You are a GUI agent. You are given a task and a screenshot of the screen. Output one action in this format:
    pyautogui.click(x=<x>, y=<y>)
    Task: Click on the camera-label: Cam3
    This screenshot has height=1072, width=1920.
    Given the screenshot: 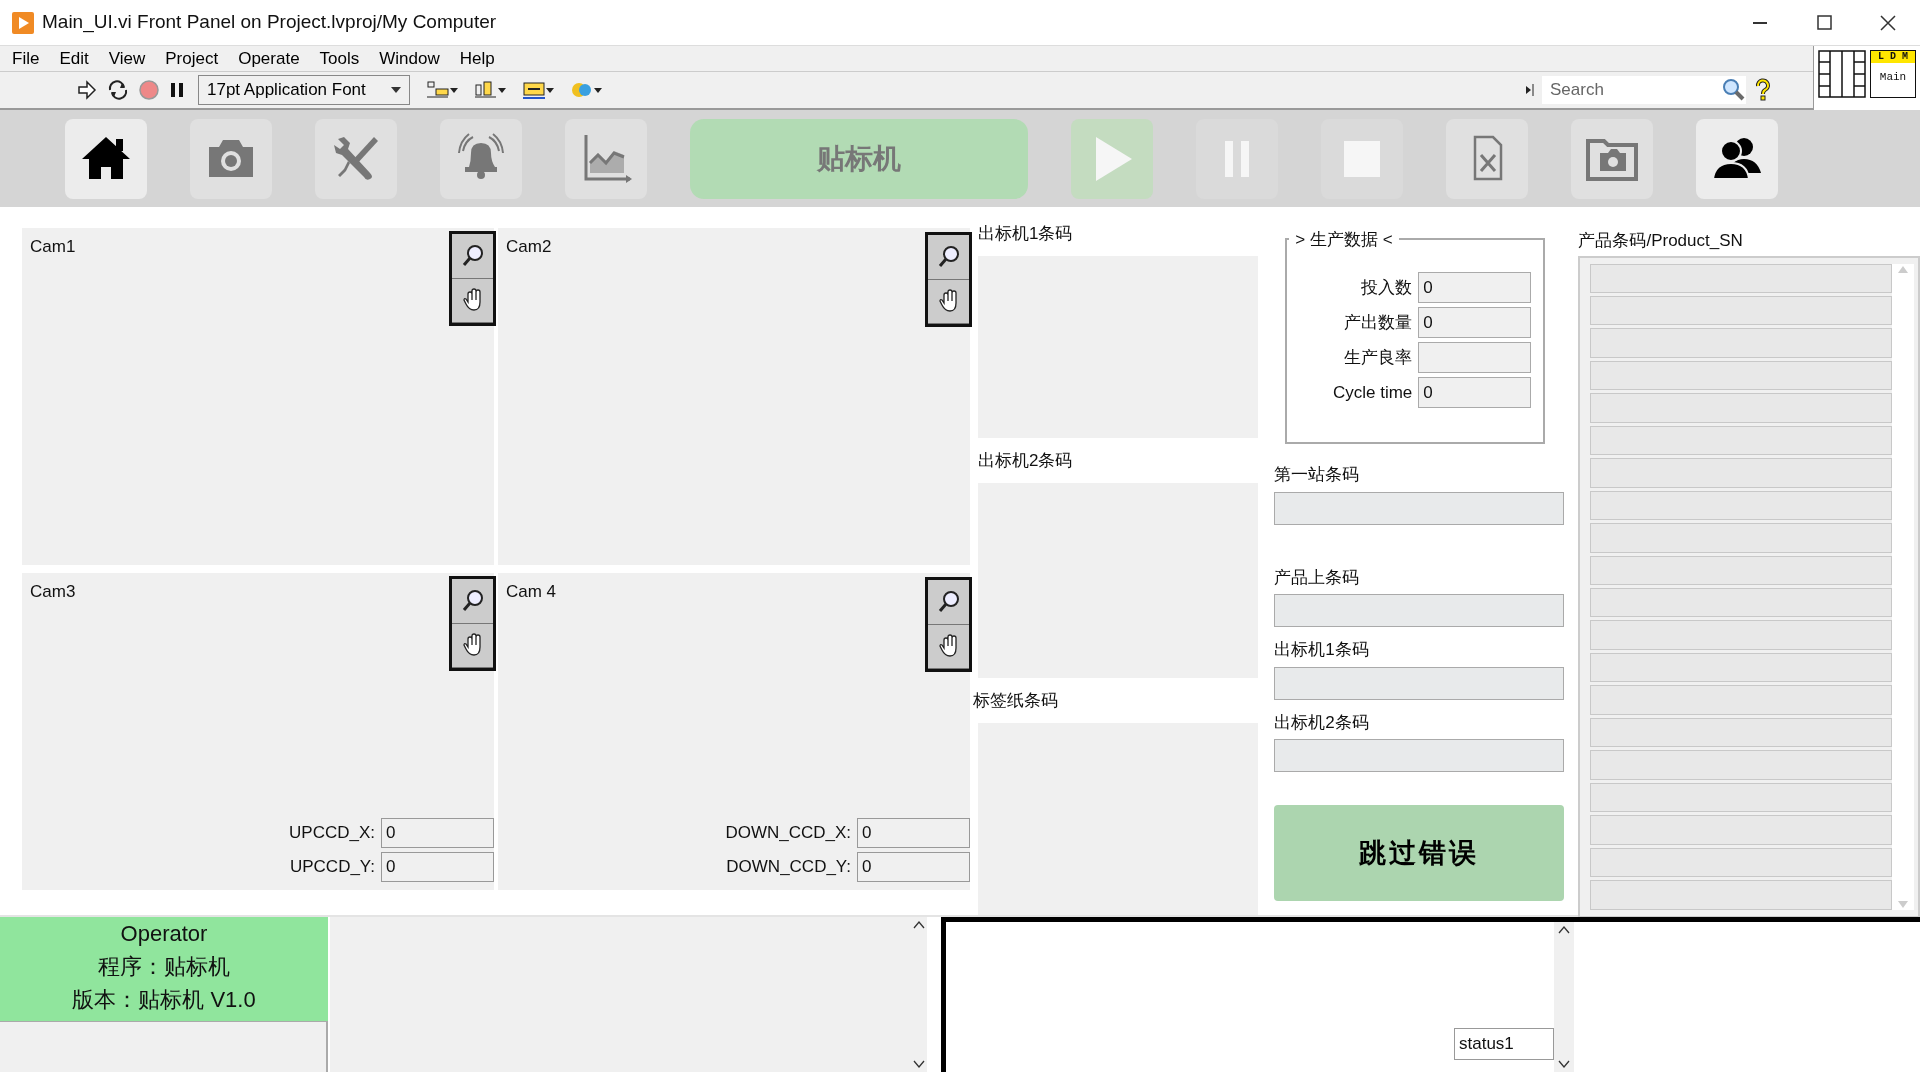 What is the action you would take?
    pyautogui.click(x=53, y=592)
    